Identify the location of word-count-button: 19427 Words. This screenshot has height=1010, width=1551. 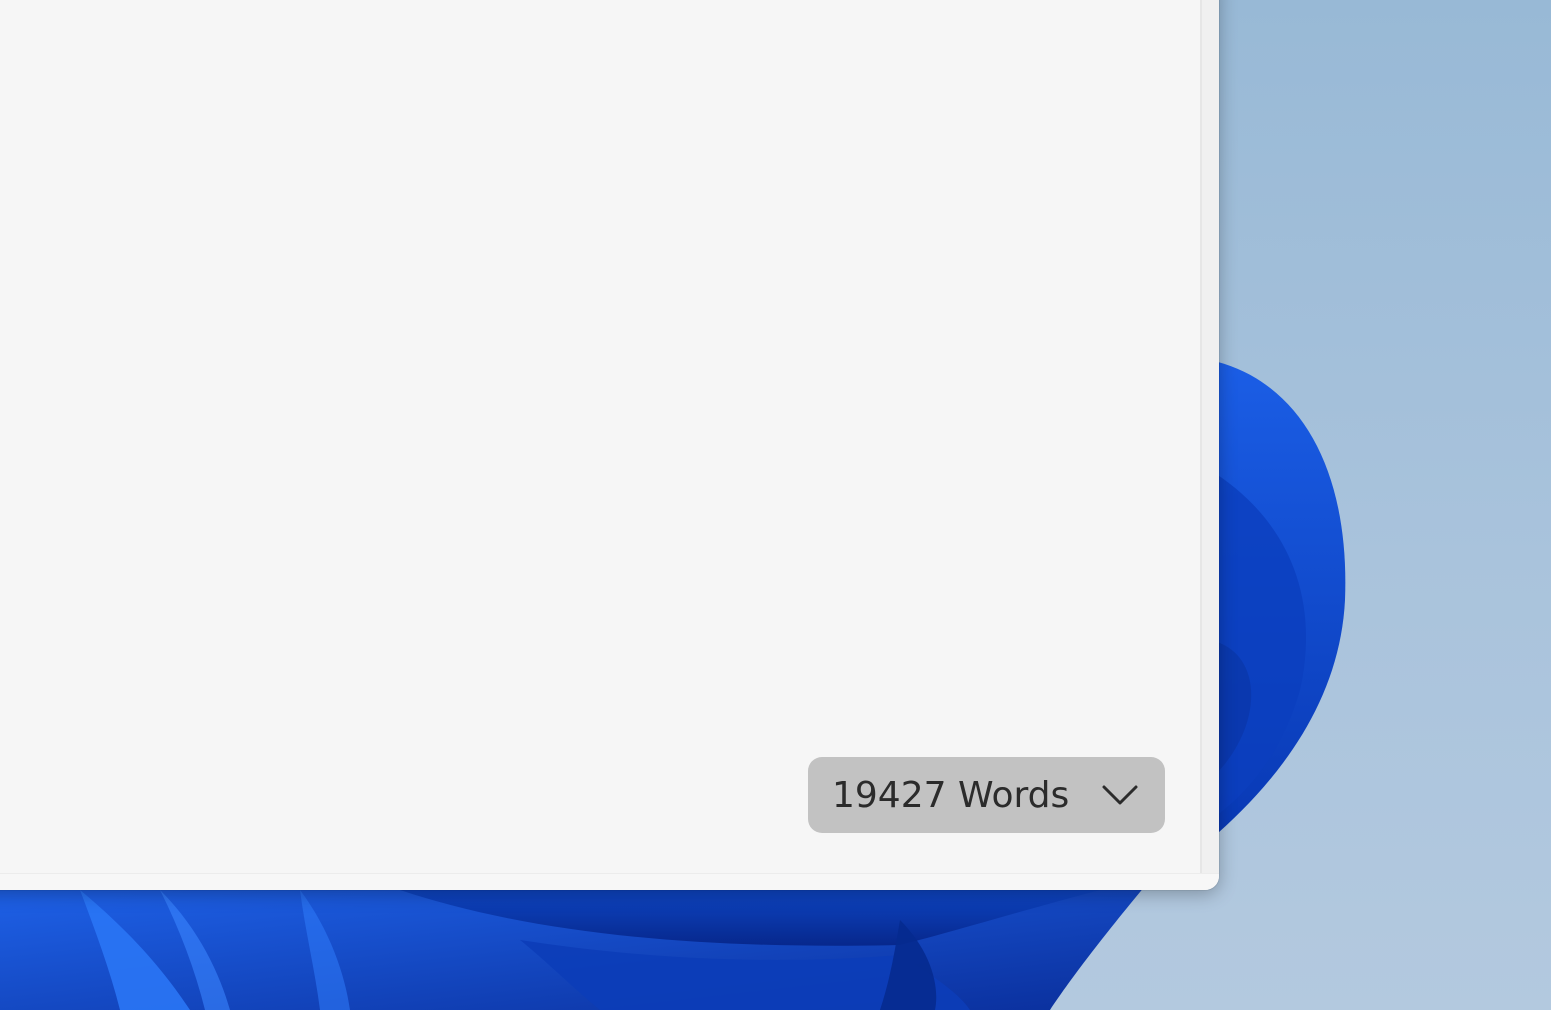
(986, 795).